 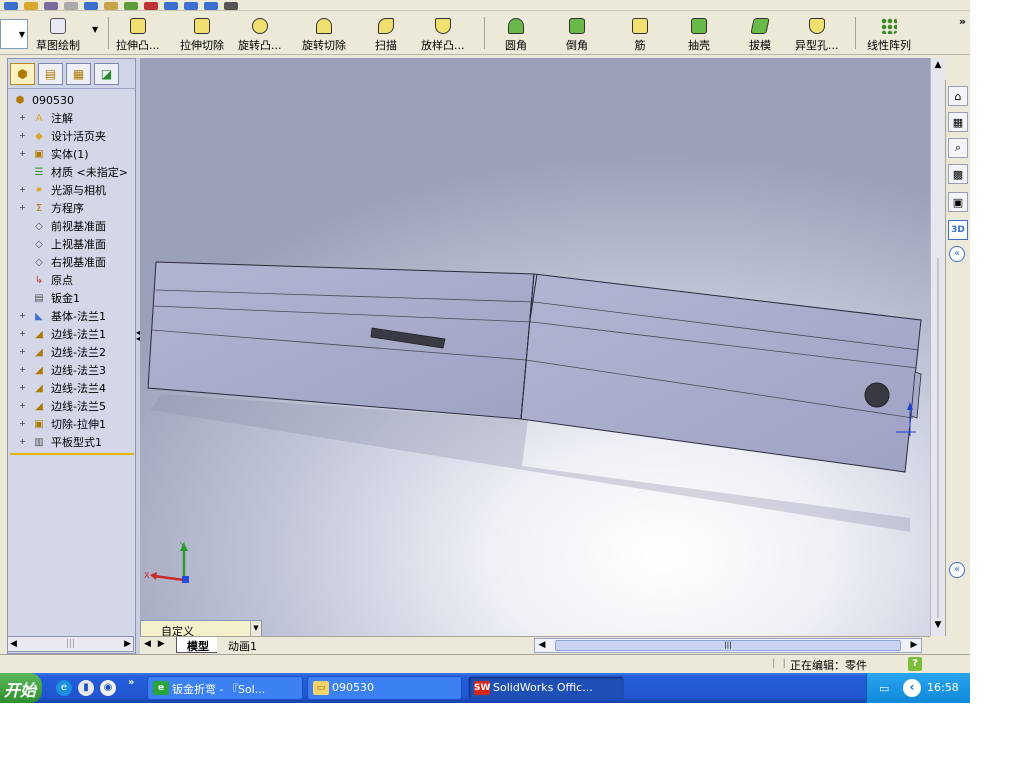 I want to click on toolbar-shell-button: 抽壳, so click(x=699, y=33).